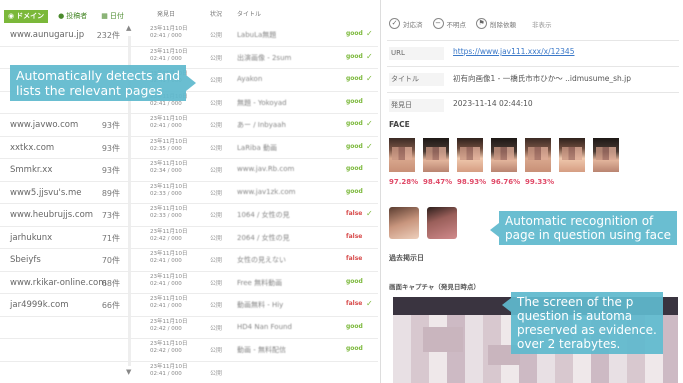 The height and width of the screenshot is (383, 683). Describe the element at coordinates (449, 23) in the screenshot. I see `unclear-button: − 不明点` at that location.